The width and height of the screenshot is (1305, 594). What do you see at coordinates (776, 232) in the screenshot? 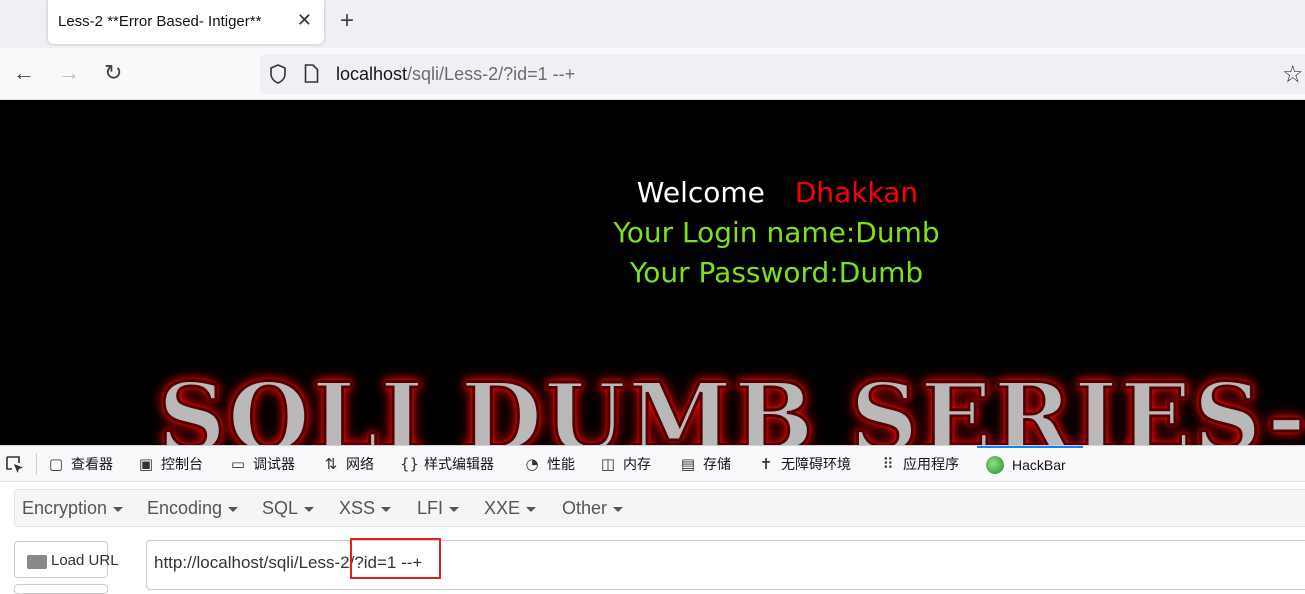
I see `login-name-text: Your Login name:Dumb` at bounding box center [776, 232].